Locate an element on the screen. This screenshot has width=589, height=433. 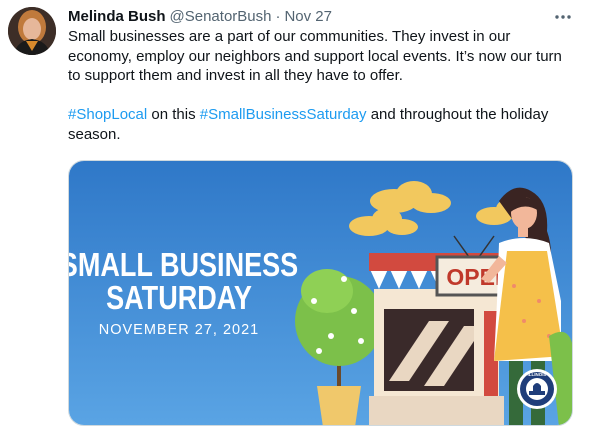
more-horizontal-icon is located at coordinates (563, 17).